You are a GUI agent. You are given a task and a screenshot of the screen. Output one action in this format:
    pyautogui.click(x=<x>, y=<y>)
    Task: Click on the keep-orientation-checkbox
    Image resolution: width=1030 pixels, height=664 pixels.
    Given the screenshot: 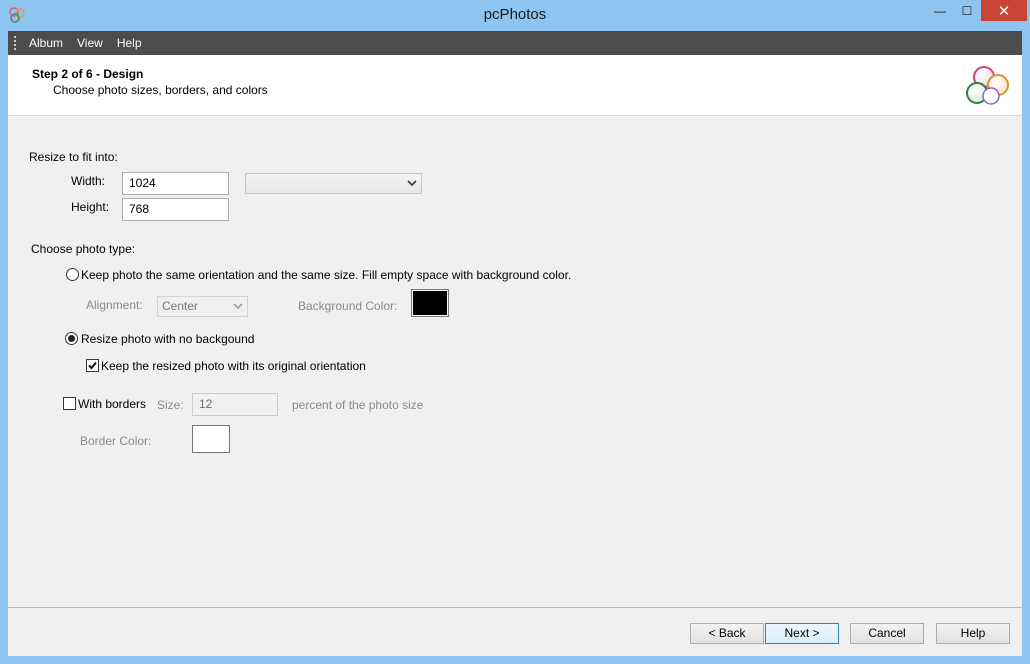 What is the action you would take?
    pyautogui.click(x=92, y=365)
    